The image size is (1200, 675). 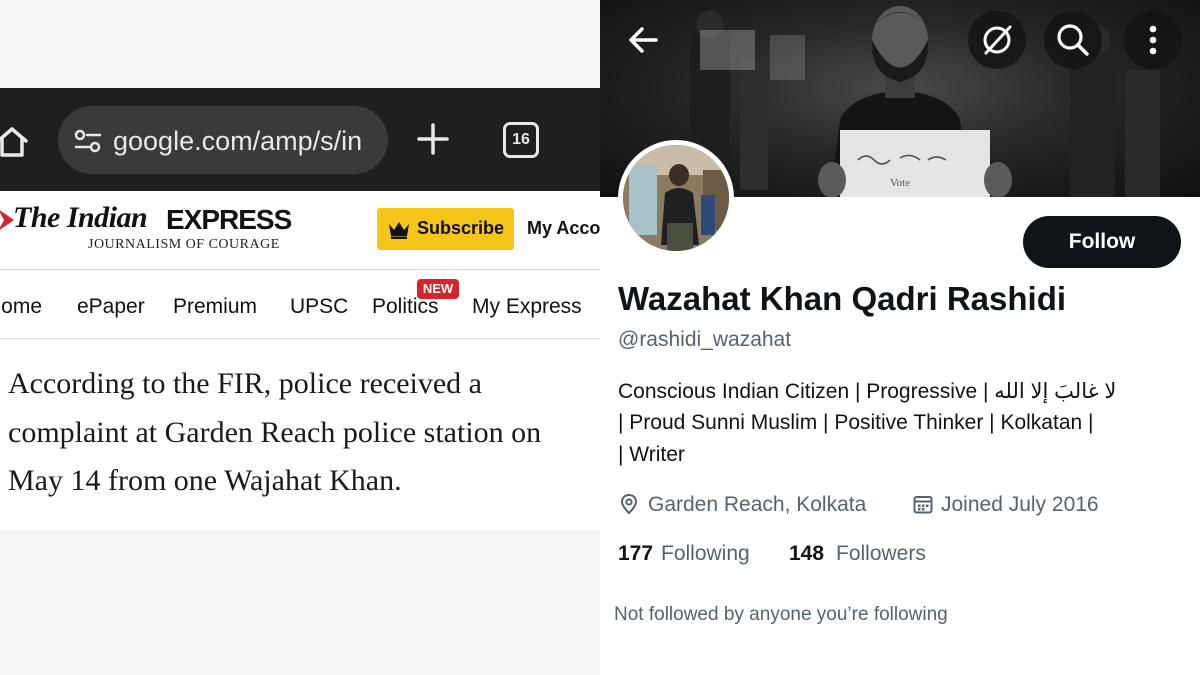 What do you see at coordinates (399, 230) in the screenshot?
I see `crown-icon` at bounding box center [399, 230].